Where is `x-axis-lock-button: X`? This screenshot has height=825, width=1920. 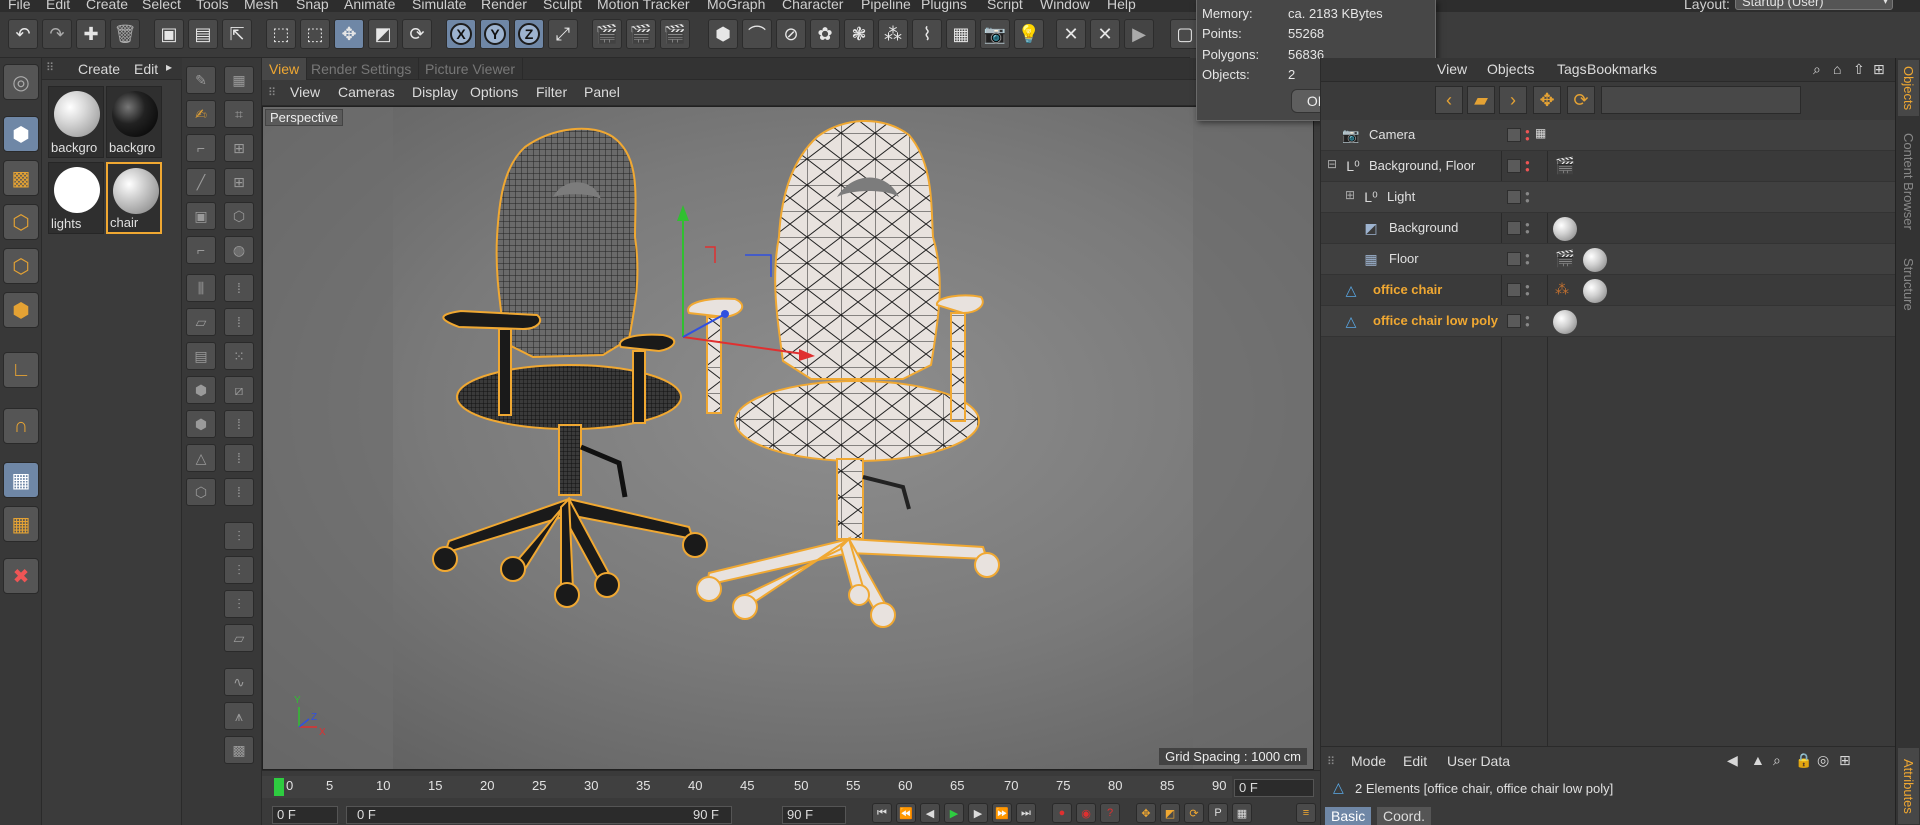
x-axis-lock-button: X is located at coordinates (461, 34).